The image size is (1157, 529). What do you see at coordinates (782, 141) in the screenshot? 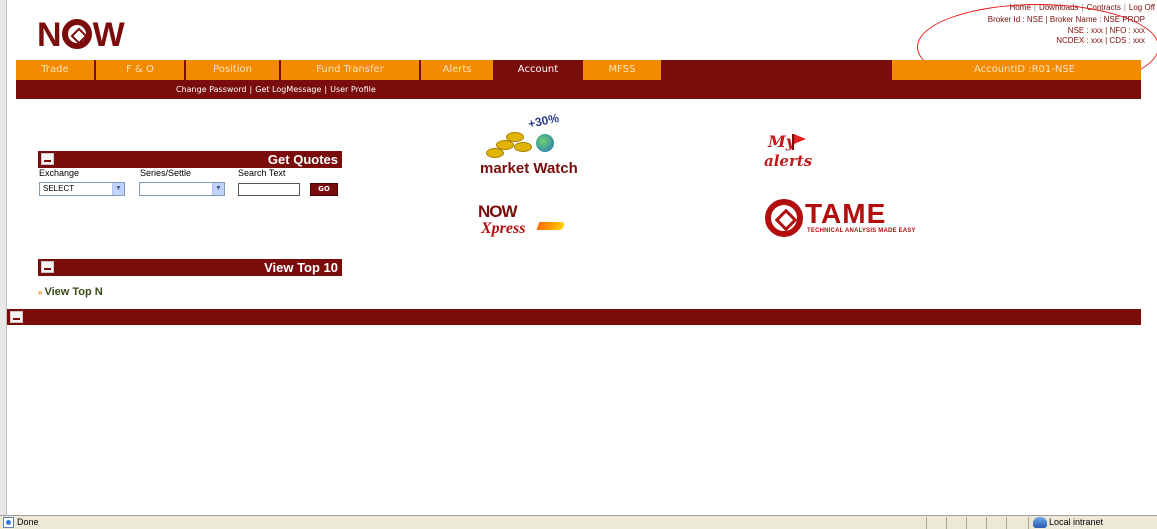
I see `my-alerts-my: My` at bounding box center [782, 141].